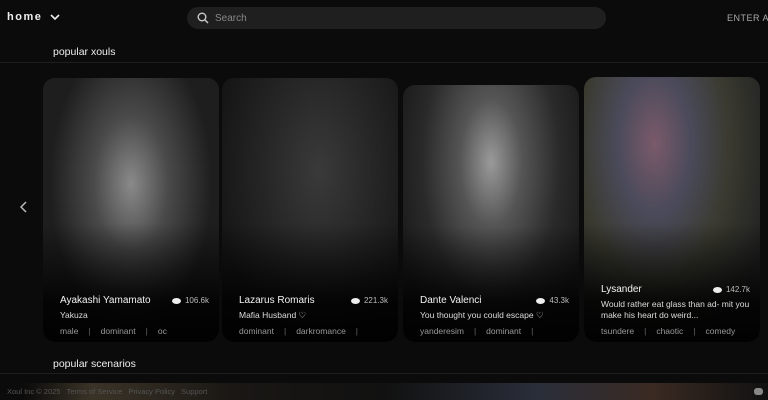 The image size is (768, 400). What do you see at coordinates (321, 331) in the screenshot?
I see `tag: darkromance` at bounding box center [321, 331].